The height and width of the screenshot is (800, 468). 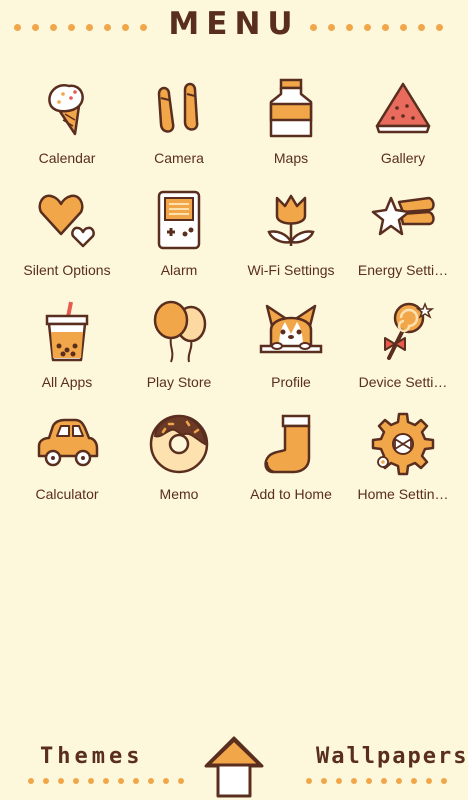 What do you see at coordinates (234, 767) in the screenshot?
I see `home-arrow-icon` at bounding box center [234, 767].